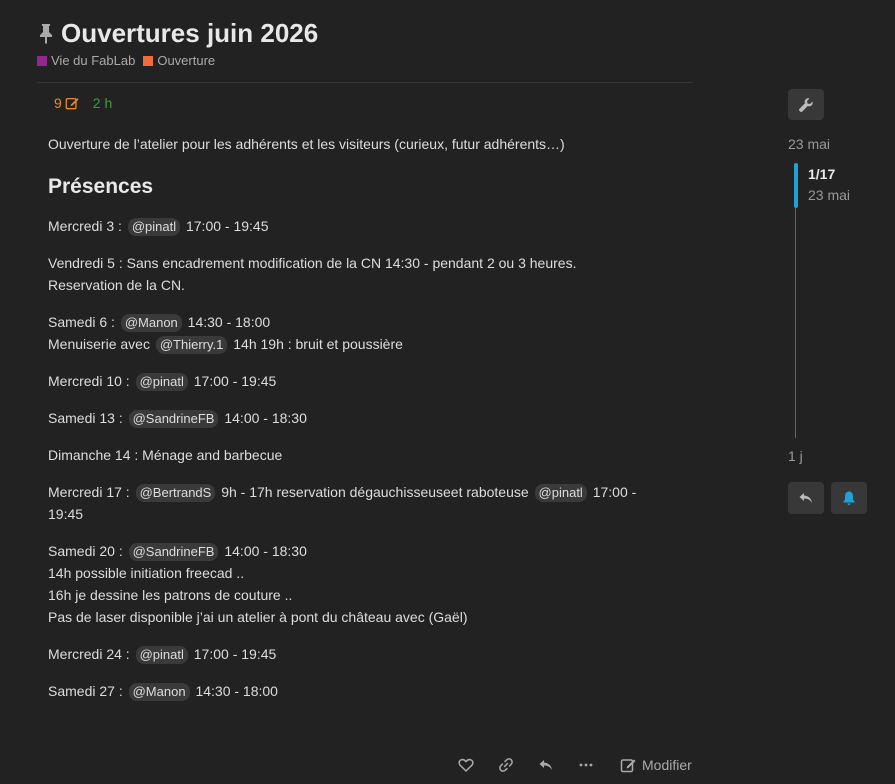  Describe the element at coordinates (822, 174) in the screenshot. I see `timeline-position: 1/17` at that location.